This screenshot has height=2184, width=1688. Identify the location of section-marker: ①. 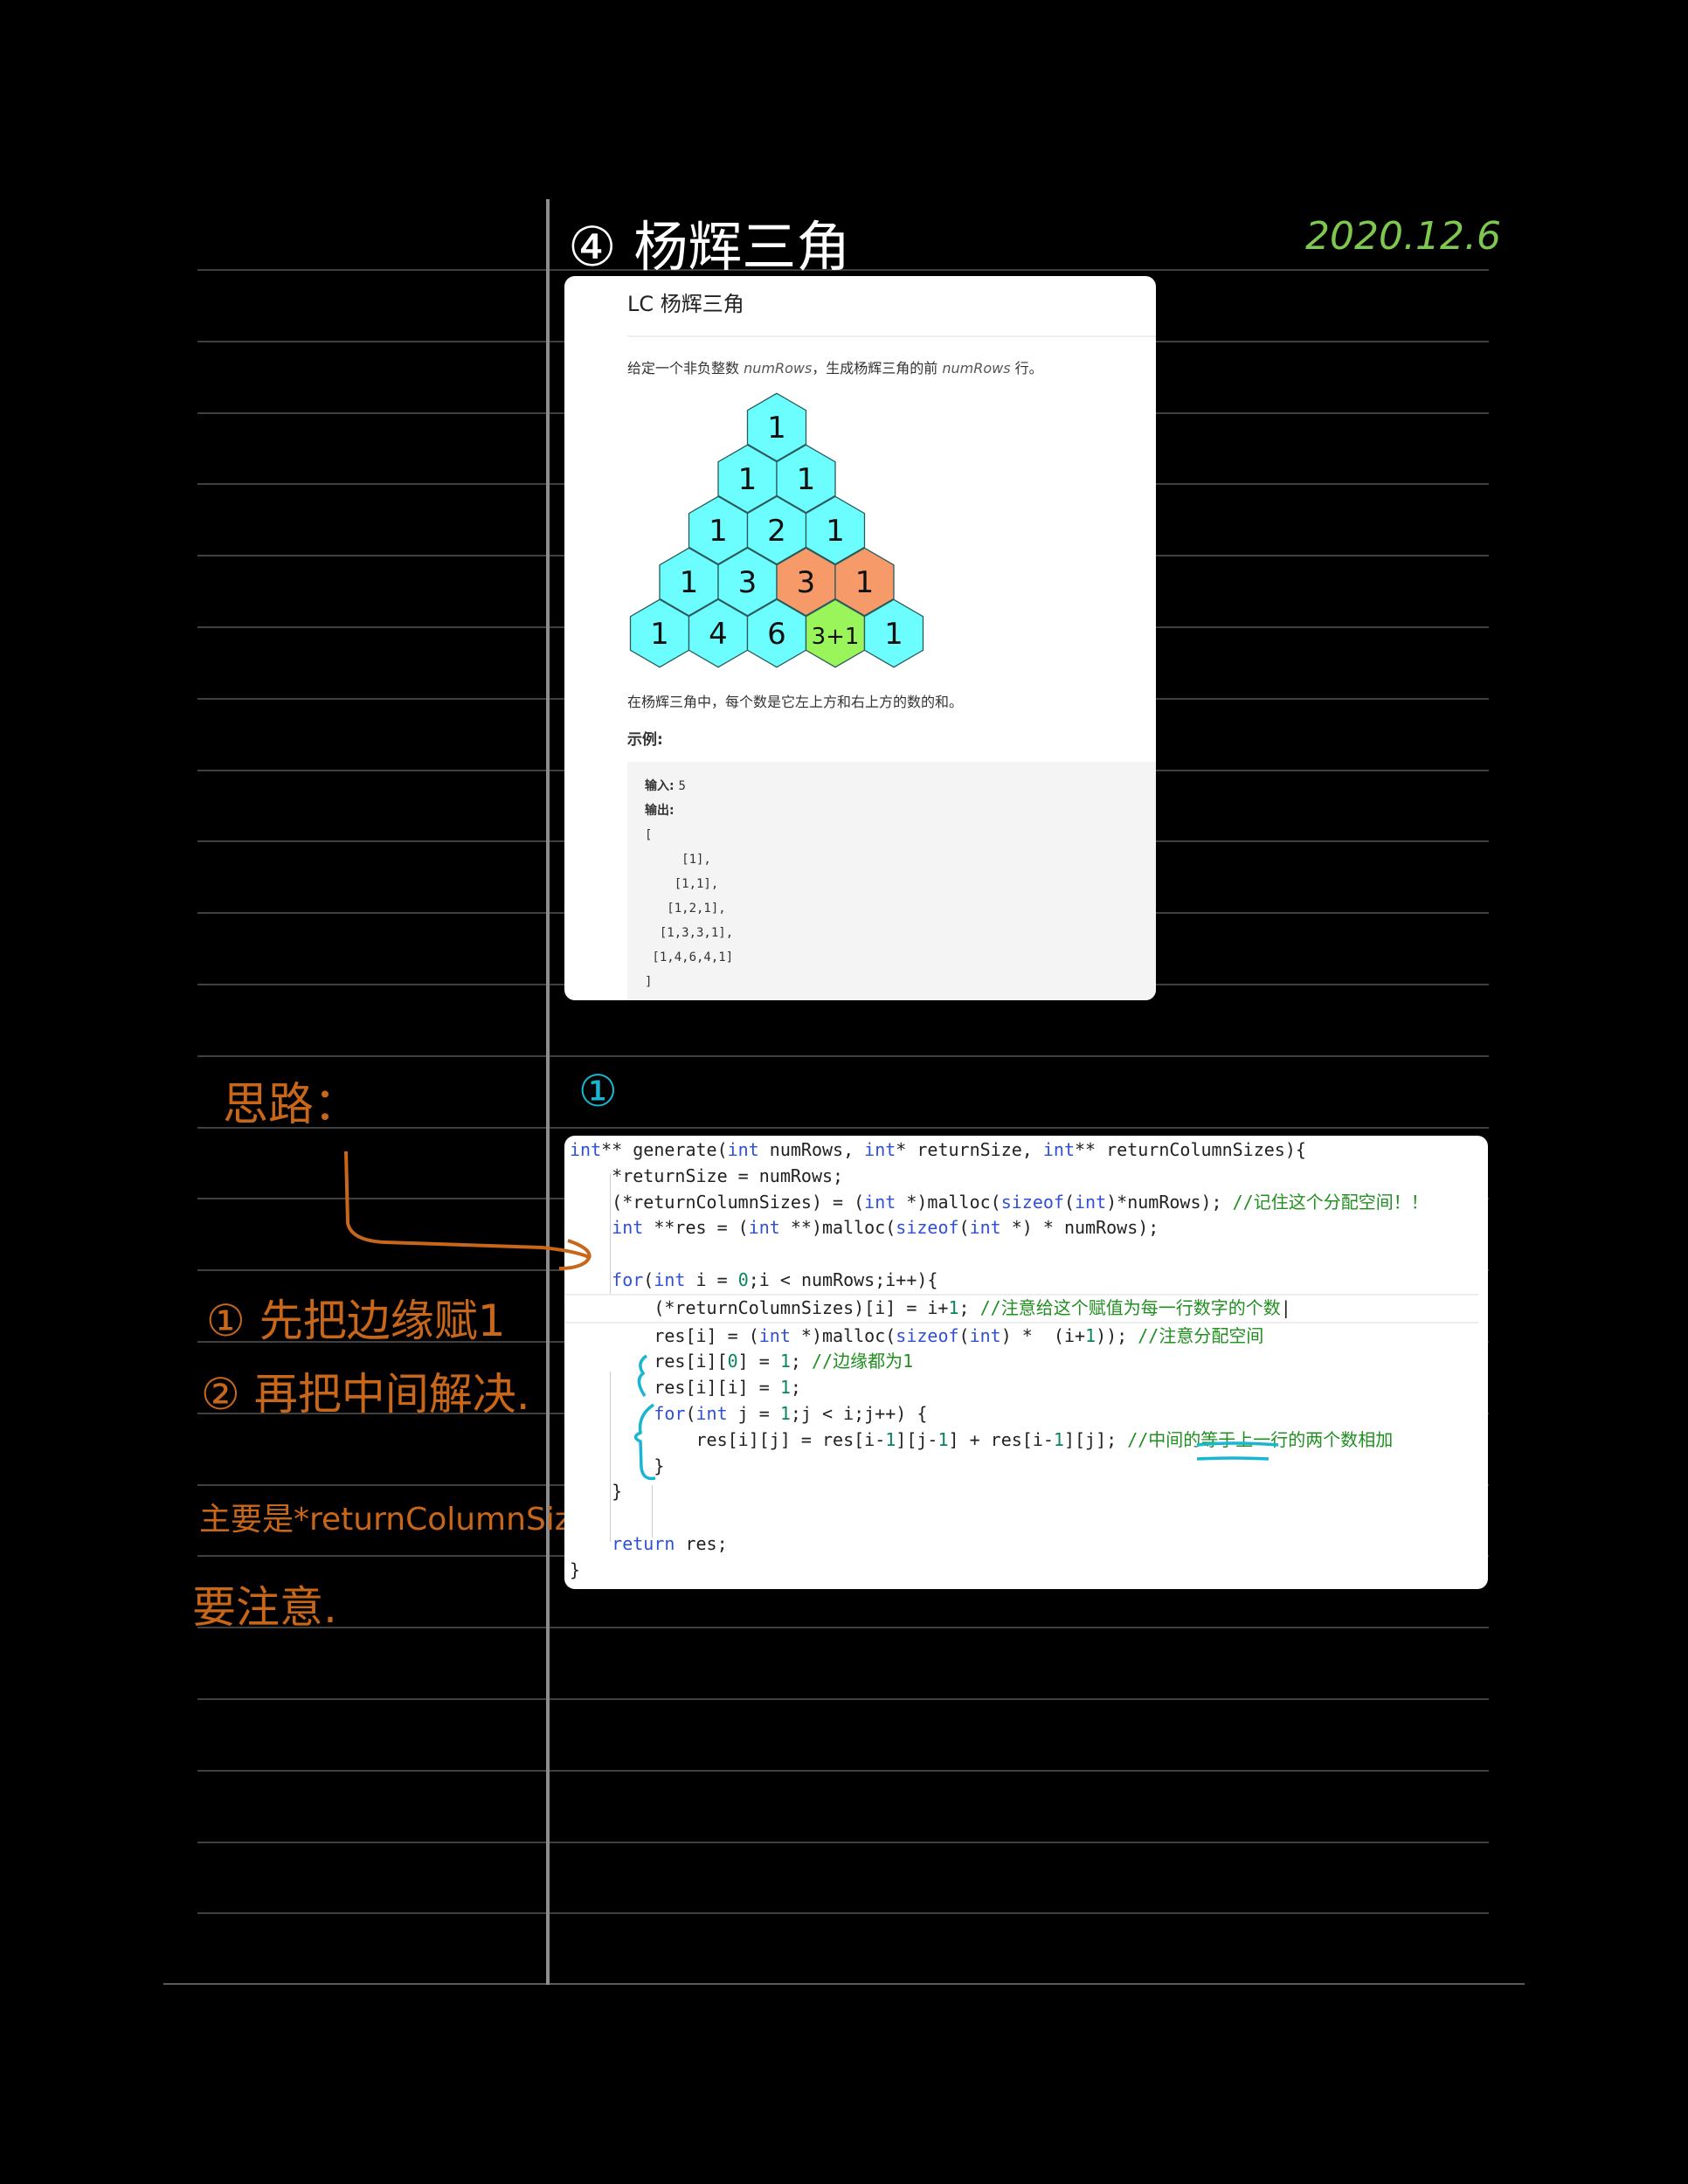
(598, 1091).